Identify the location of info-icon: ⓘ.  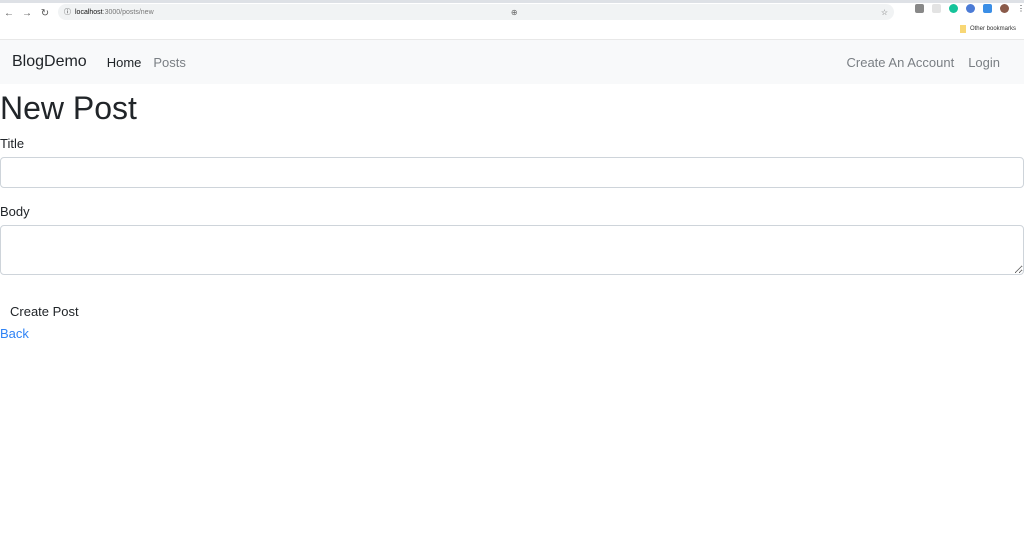
(67, 12).